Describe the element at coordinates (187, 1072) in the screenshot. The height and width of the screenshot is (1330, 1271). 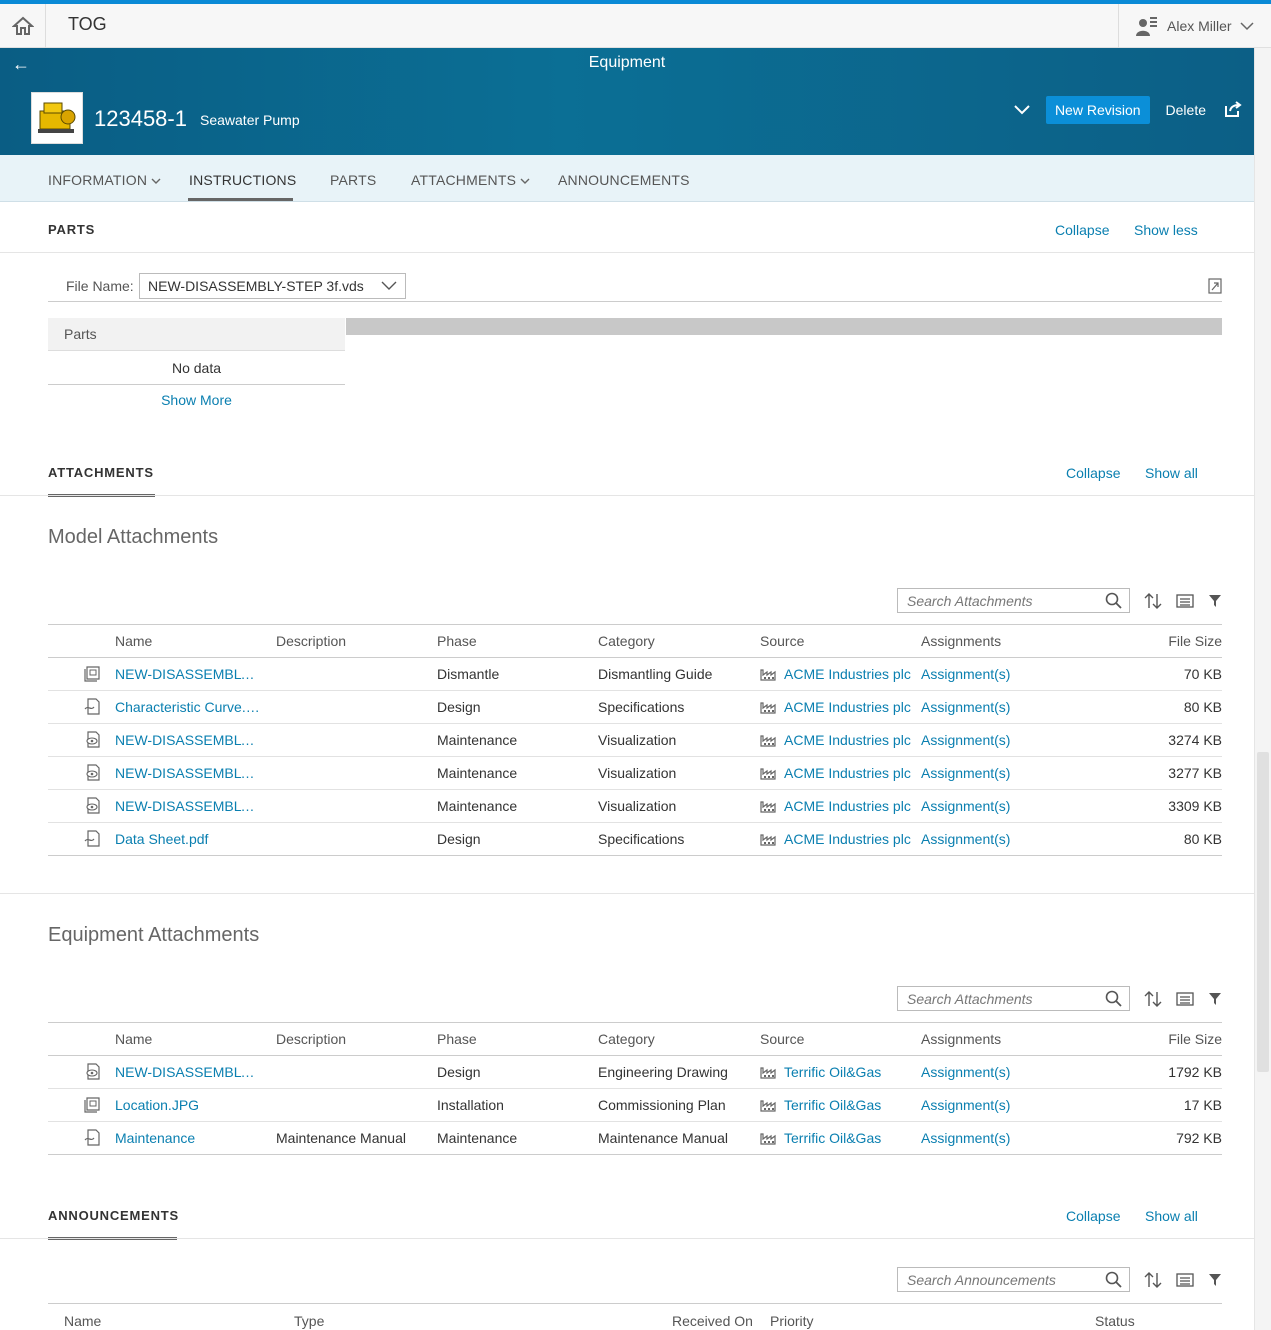
I see `attachment-name-link: NEW-DISASSEMBLY-STEP.vds` at that location.